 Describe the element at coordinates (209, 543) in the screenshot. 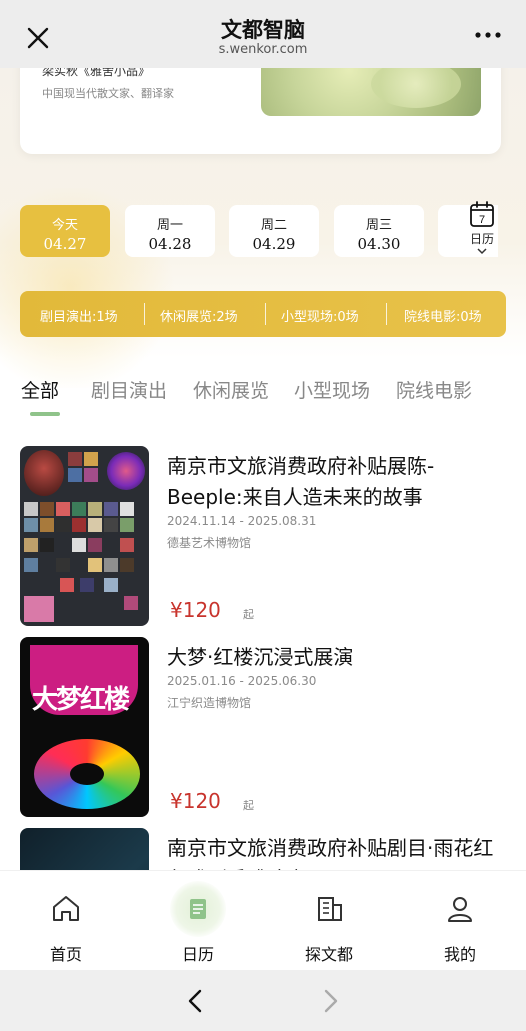

I see `event-venue: 德基艺术博物馆` at that location.